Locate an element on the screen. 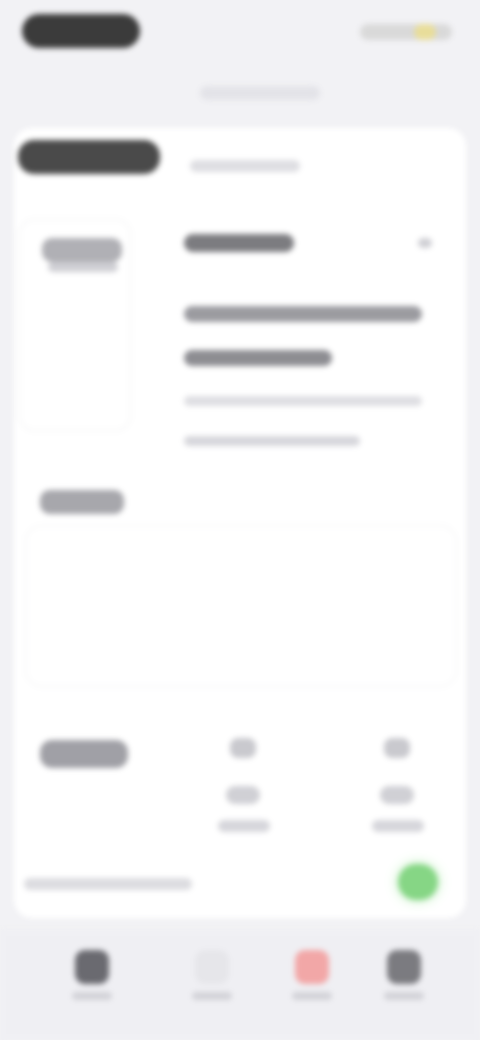 This screenshot has width=480, height=1040. battery-icon is located at coordinates (425, 32).